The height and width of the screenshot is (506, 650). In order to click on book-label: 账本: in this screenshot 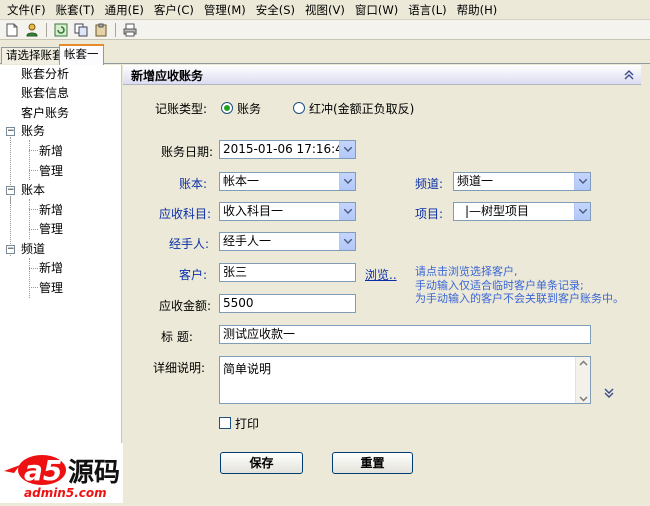, I will do `click(193, 184)`.